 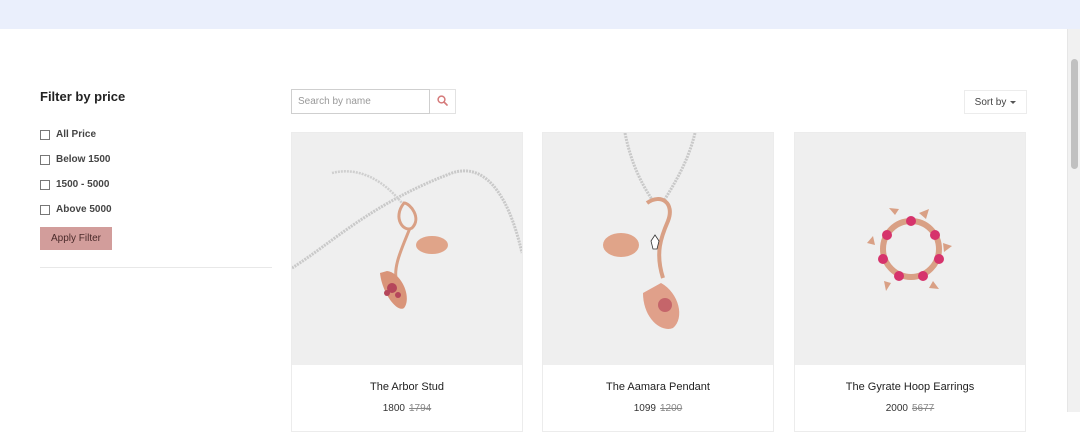 What do you see at coordinates (156, 267) in the screenshot?
I see `divider` at bounding box center [156, 267].